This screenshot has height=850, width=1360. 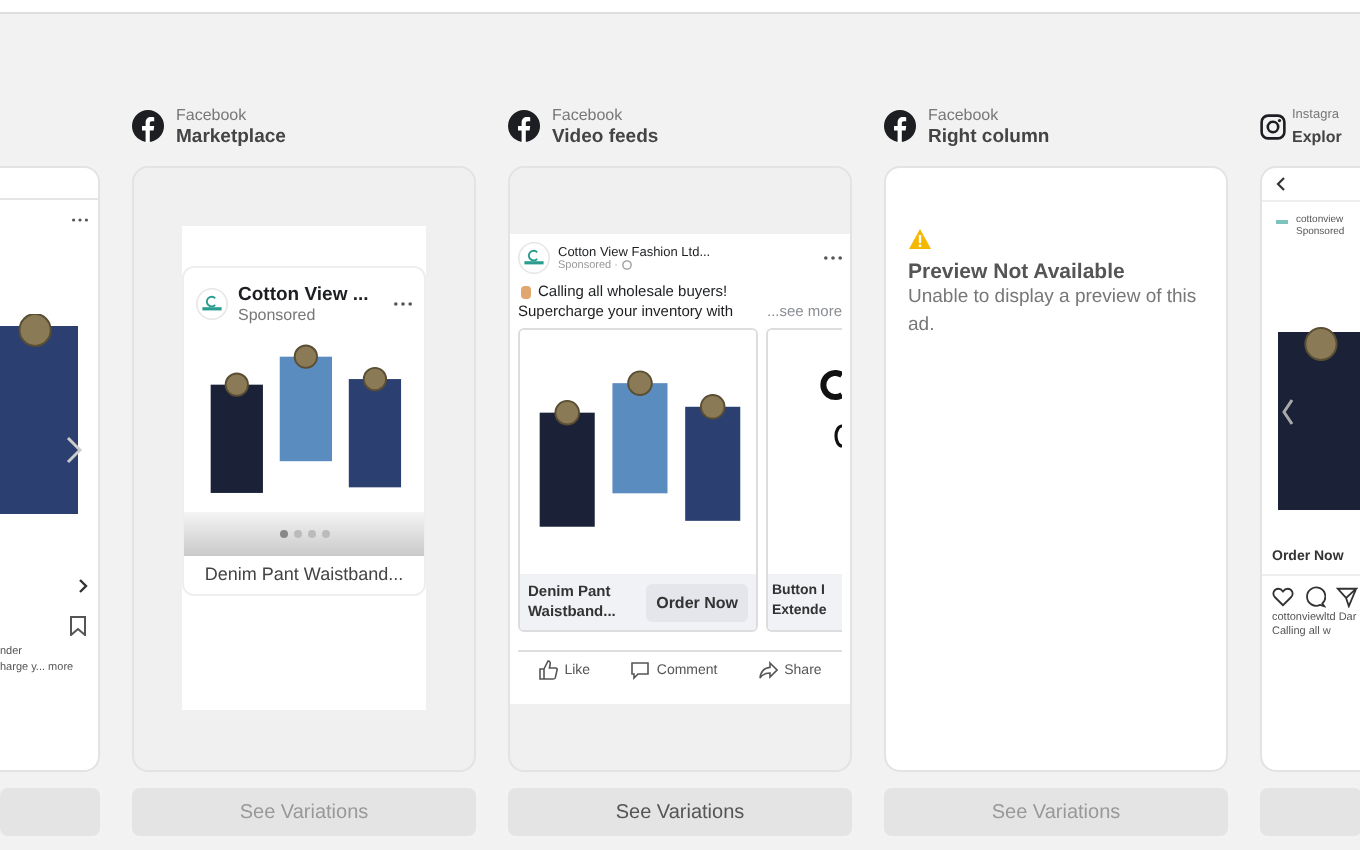 What do you see at coordinates (626, 265) in the screenshot?
I see `globe-icon` at bounding box center [626, 265].